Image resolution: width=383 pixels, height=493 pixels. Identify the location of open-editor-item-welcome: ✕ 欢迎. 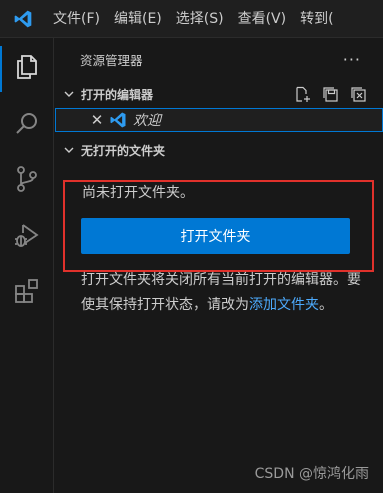
(219, 120).